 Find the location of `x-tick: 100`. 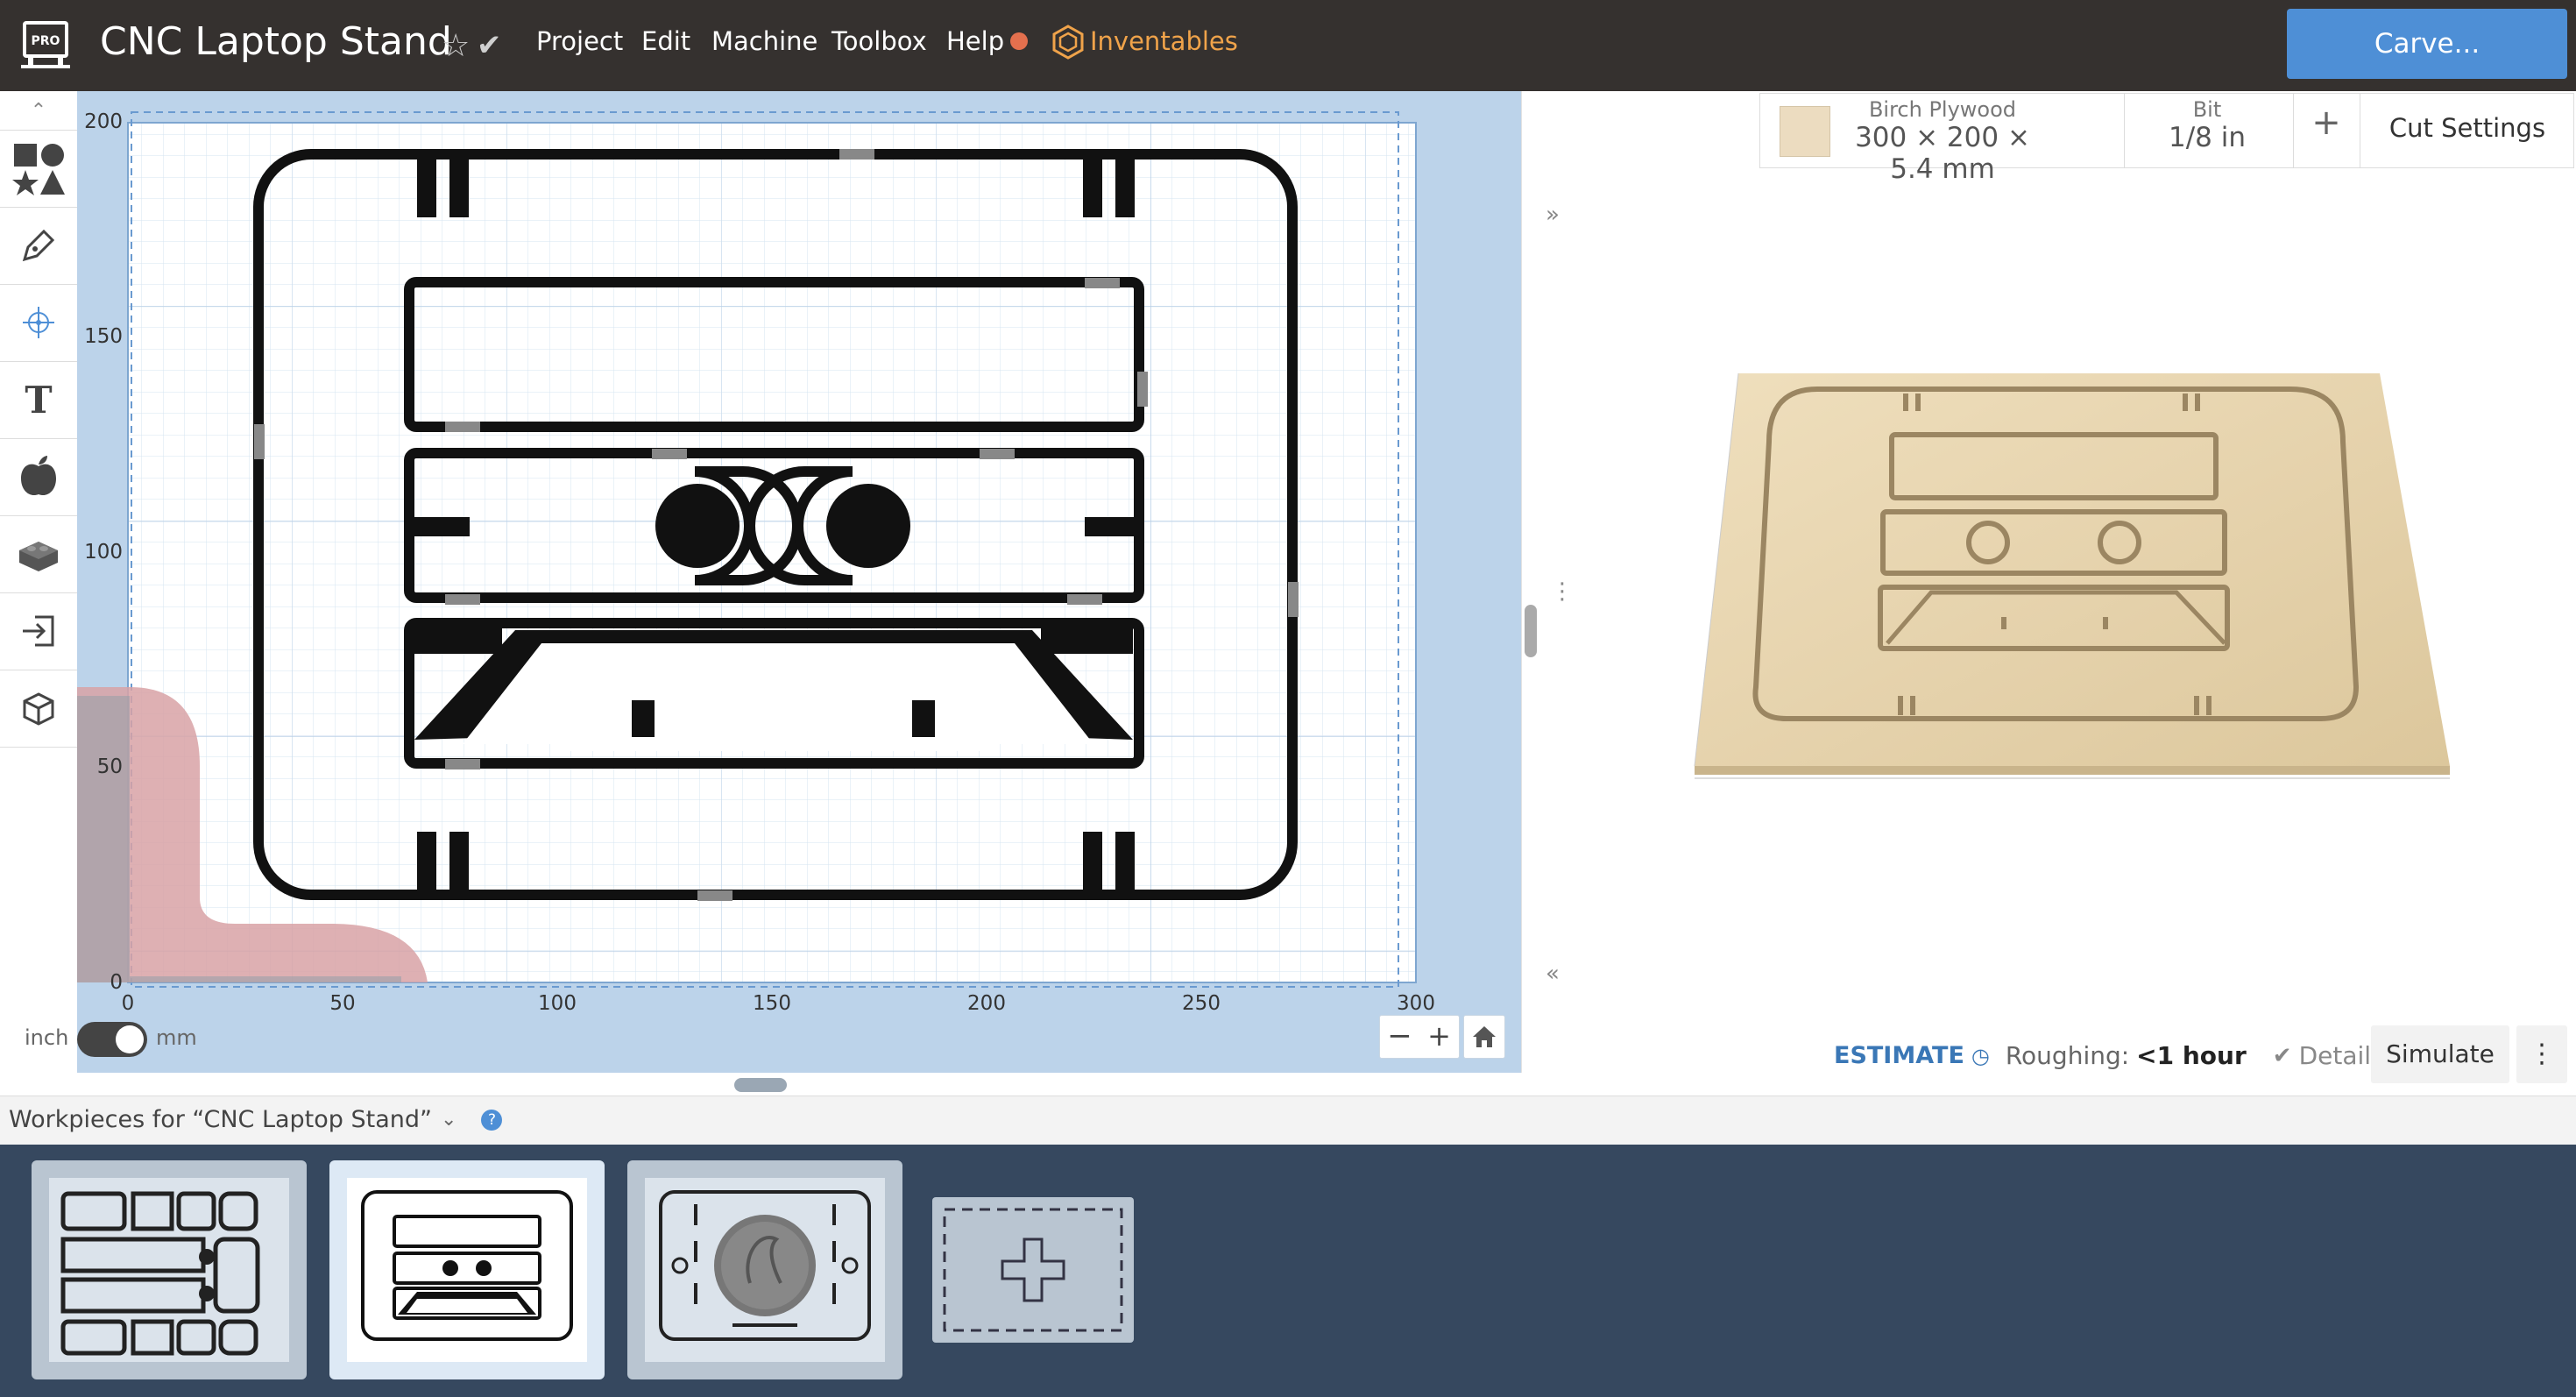

x-tick: 100 is located at coordinates (557, 1004).